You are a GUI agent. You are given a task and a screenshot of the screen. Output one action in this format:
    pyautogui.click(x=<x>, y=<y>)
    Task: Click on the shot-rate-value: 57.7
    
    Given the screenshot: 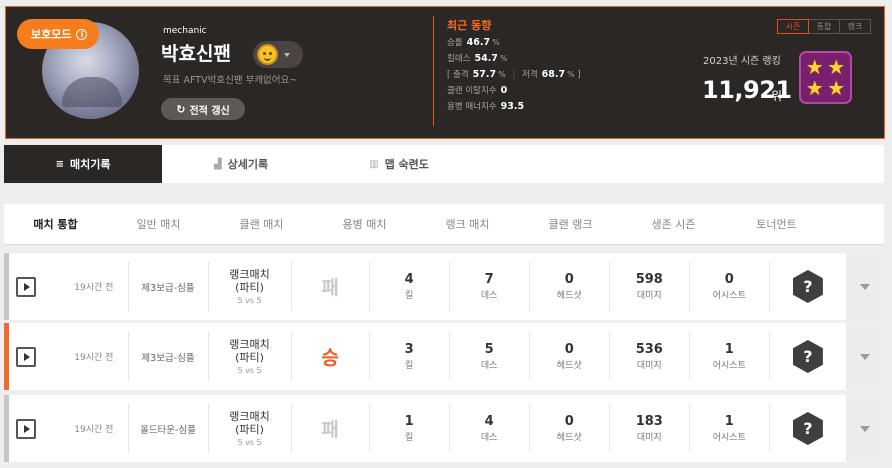 What is the action you would take?
    pyautogui.click(x=484, y=74)
    